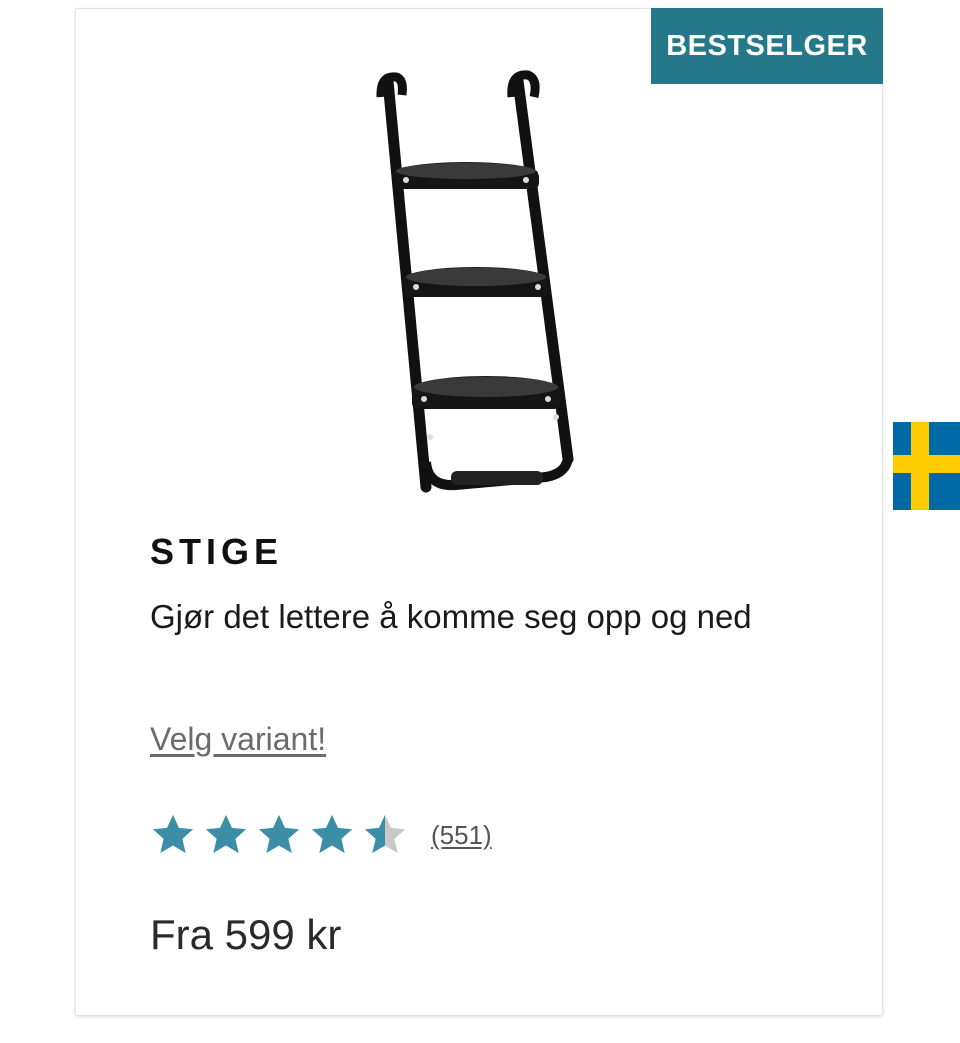 This screenshot has height=1043, width=960. I want to click on product-rating: (551), so click(321, 835).